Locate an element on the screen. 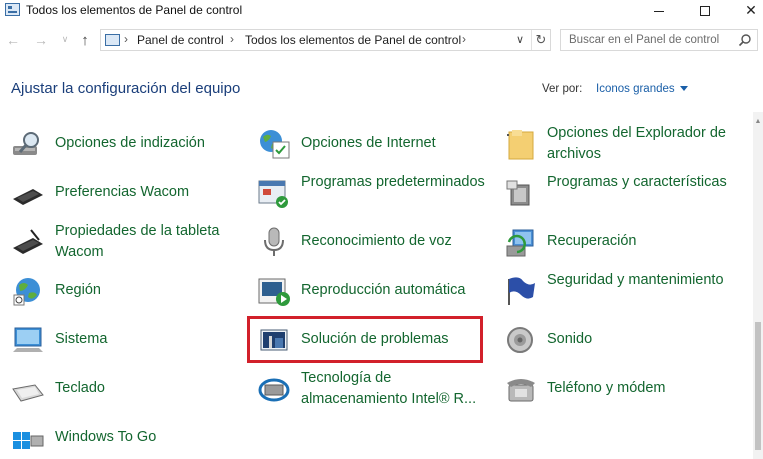 Image resolution: width=763 pixels, height=459 pixels. item-label: Windows To Go is located at coordinates (105, 437).